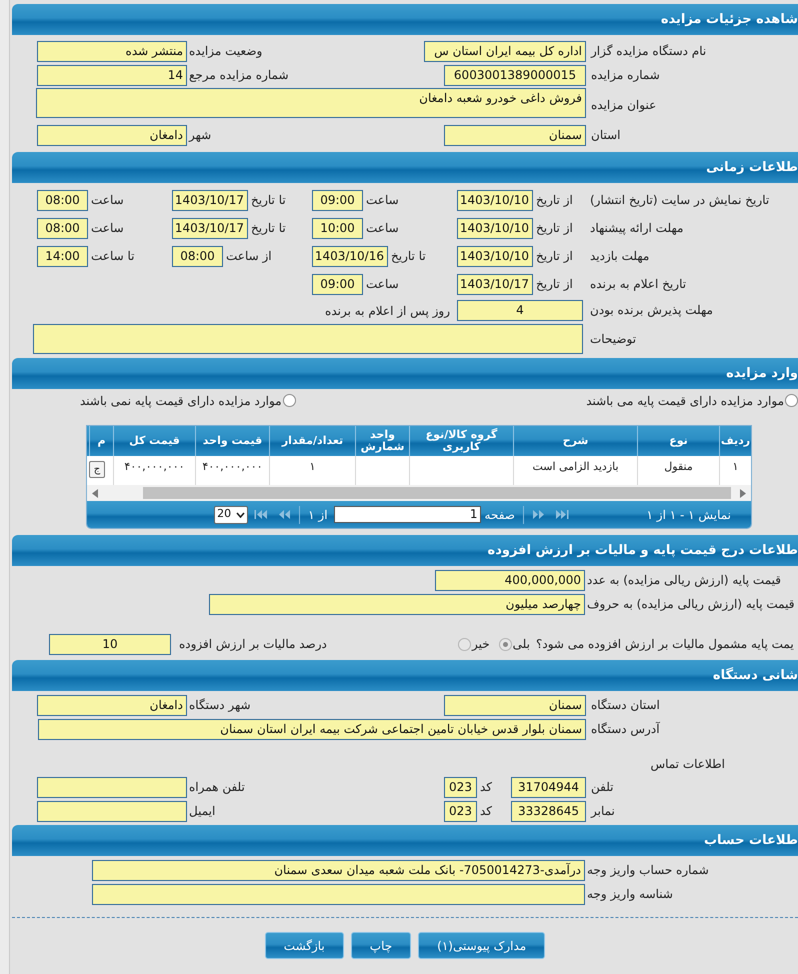 This screenshot has width=798, height=974. I want to click on action-button: چاپ, so click(381, 945).